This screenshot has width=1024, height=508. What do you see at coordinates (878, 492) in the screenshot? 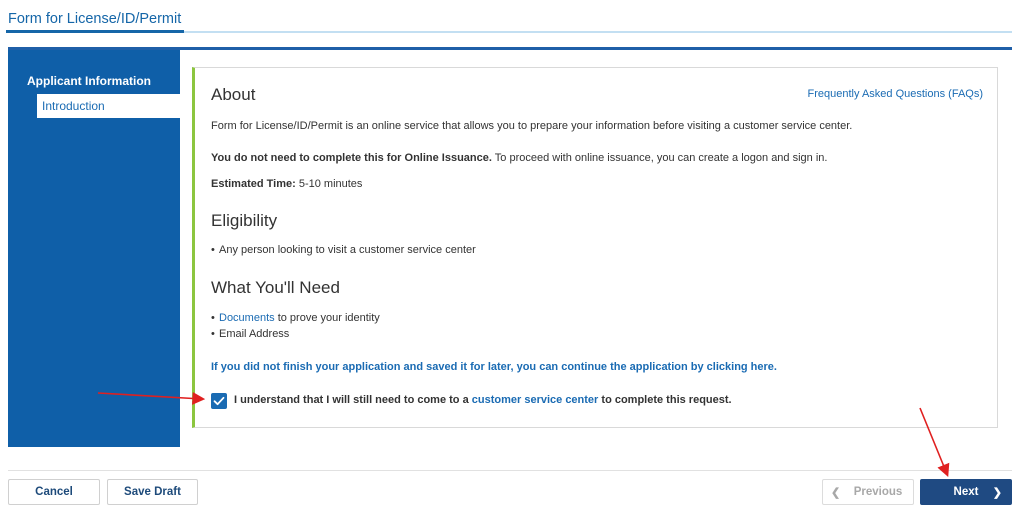
I see `previous-label: Previous` at bounding box center [878, 492].